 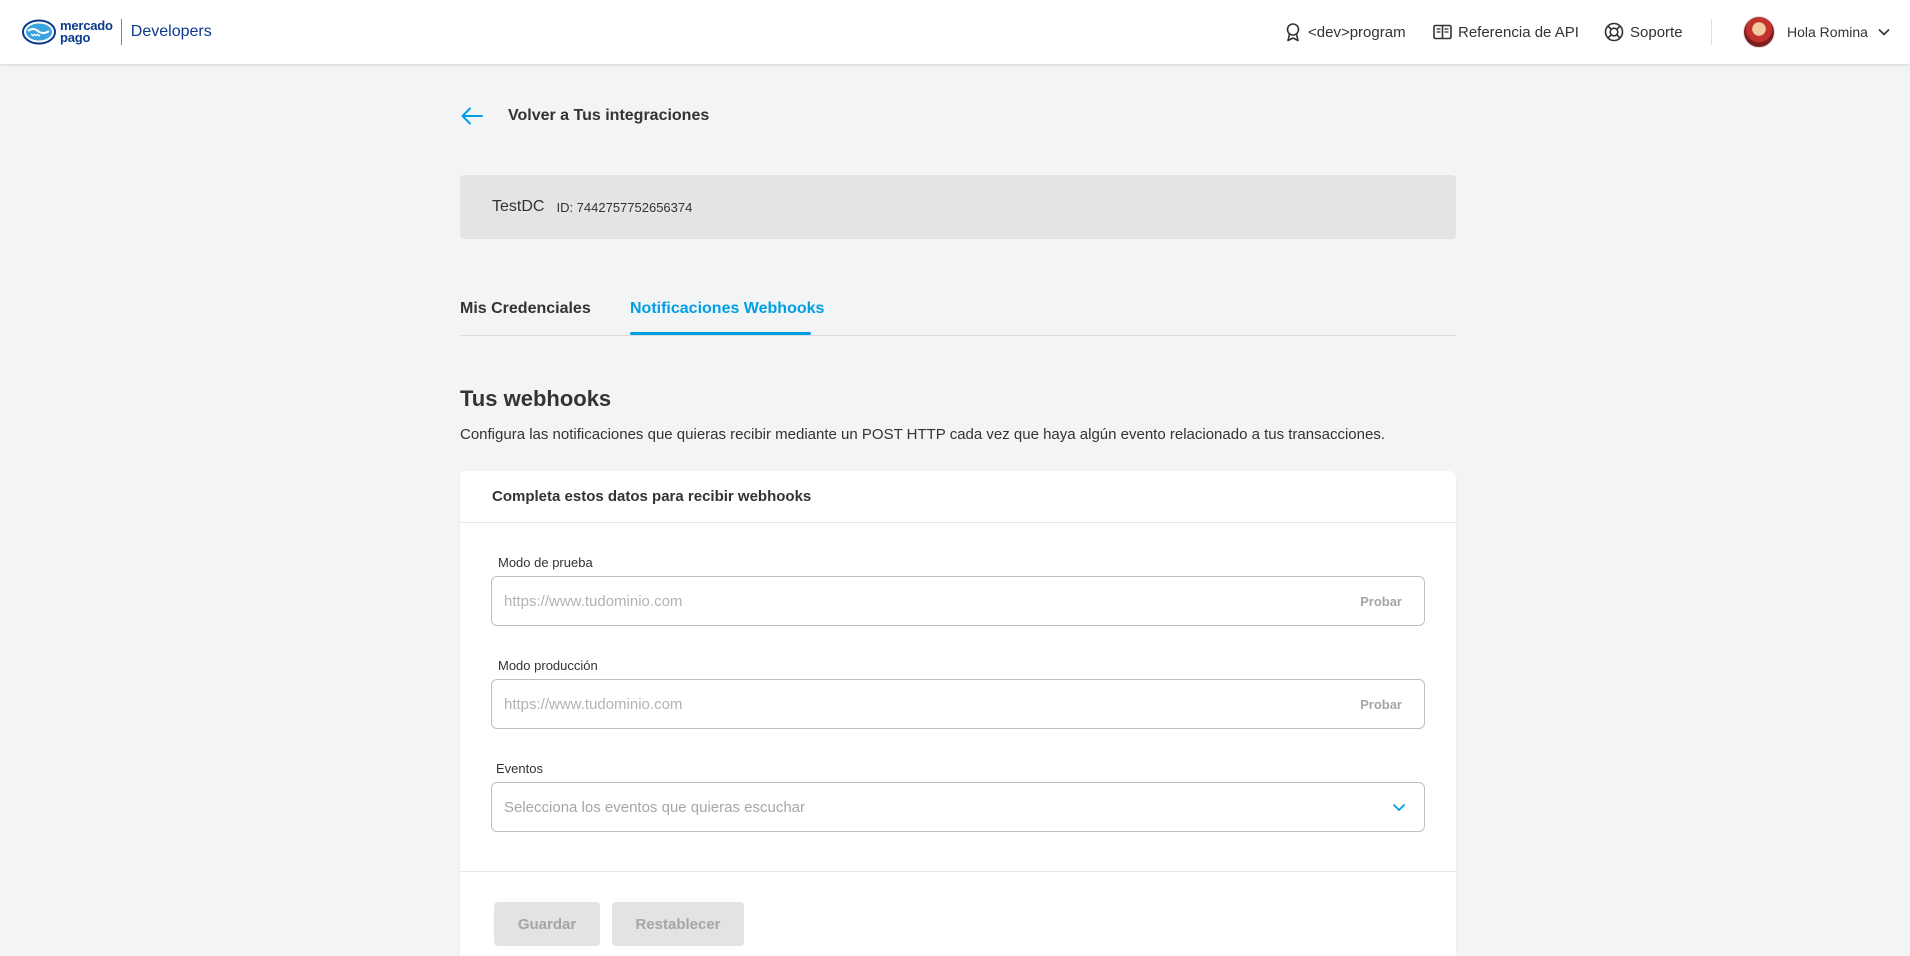 I want to click on nav-support: Soporte, so click(x=1643, y=32).